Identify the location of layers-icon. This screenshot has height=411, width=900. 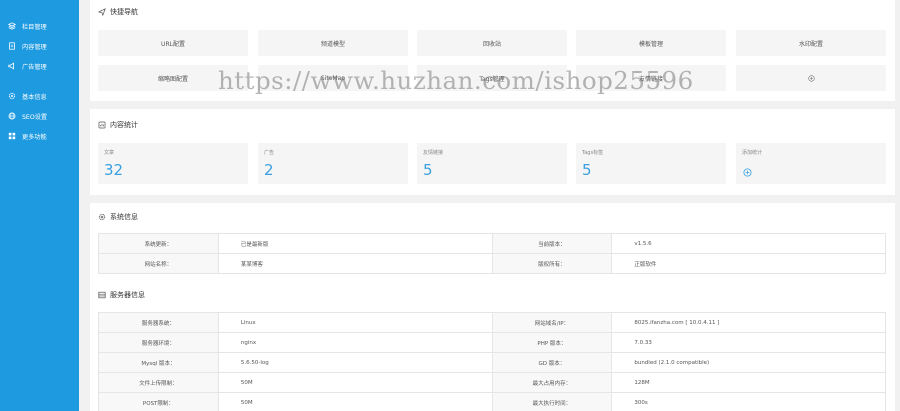
(12, 26).